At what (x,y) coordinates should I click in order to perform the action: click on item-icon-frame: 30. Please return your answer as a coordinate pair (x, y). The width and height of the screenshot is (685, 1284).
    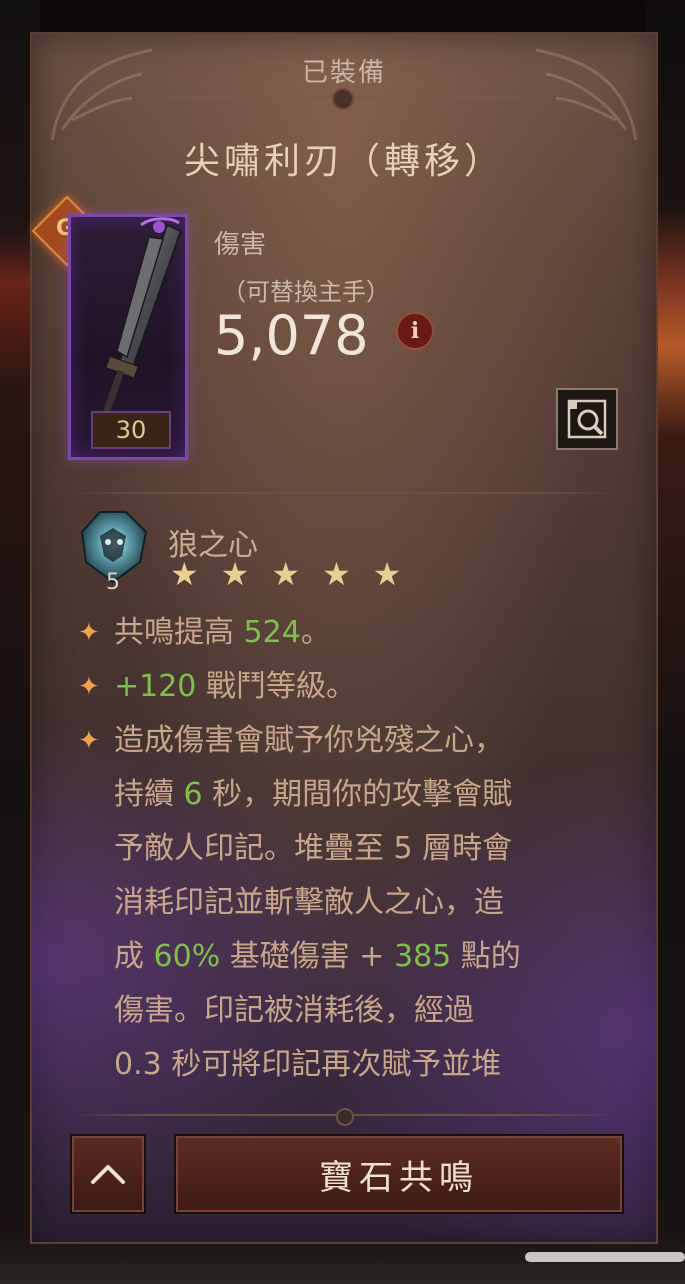
    Looking at the image, I should click on (128, 337).